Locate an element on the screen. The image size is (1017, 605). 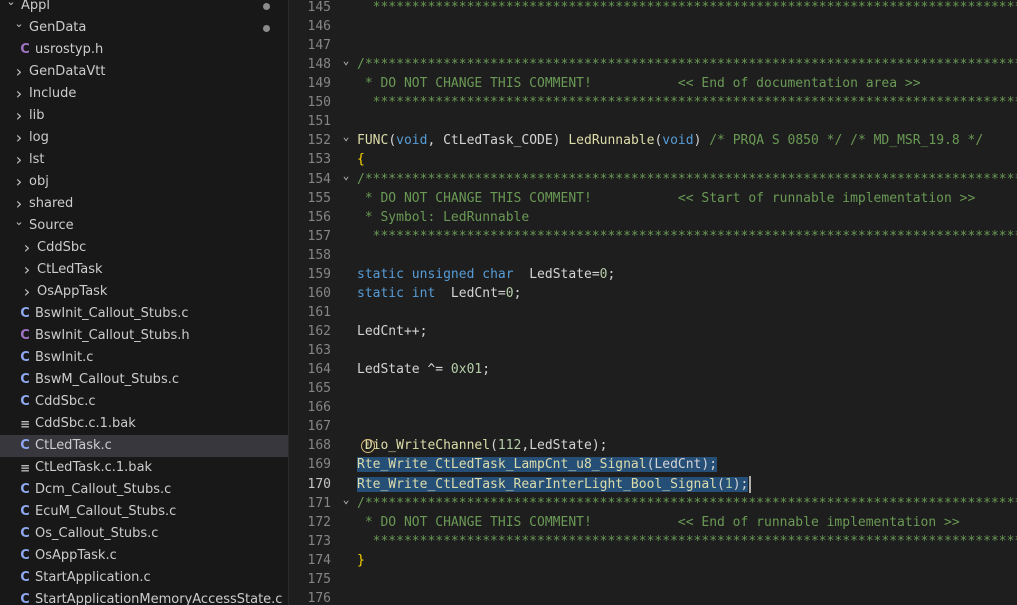
file-item-usrostyp-h: Cusrostyp.h is located at coordinates (144, 50).